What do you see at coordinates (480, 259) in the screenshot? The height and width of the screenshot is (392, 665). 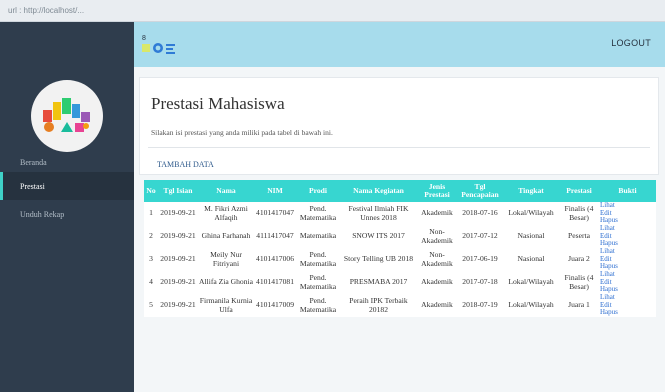 I see `cell-tgl-pencapaian: 2017-06-19` at bounding box center [480, 259].